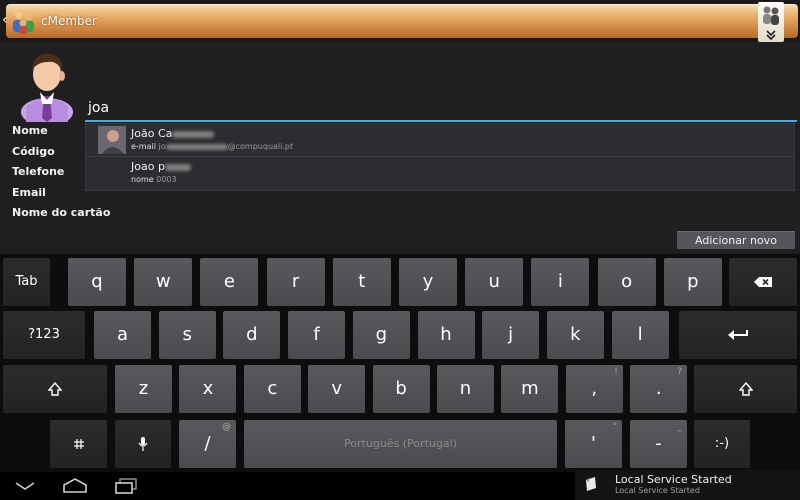 The width and height of the screenshot is (800, 500). What do you see at coordinates (143, 444) in the screenshot?
I see `key-voice` at bounding box center [143, 444].